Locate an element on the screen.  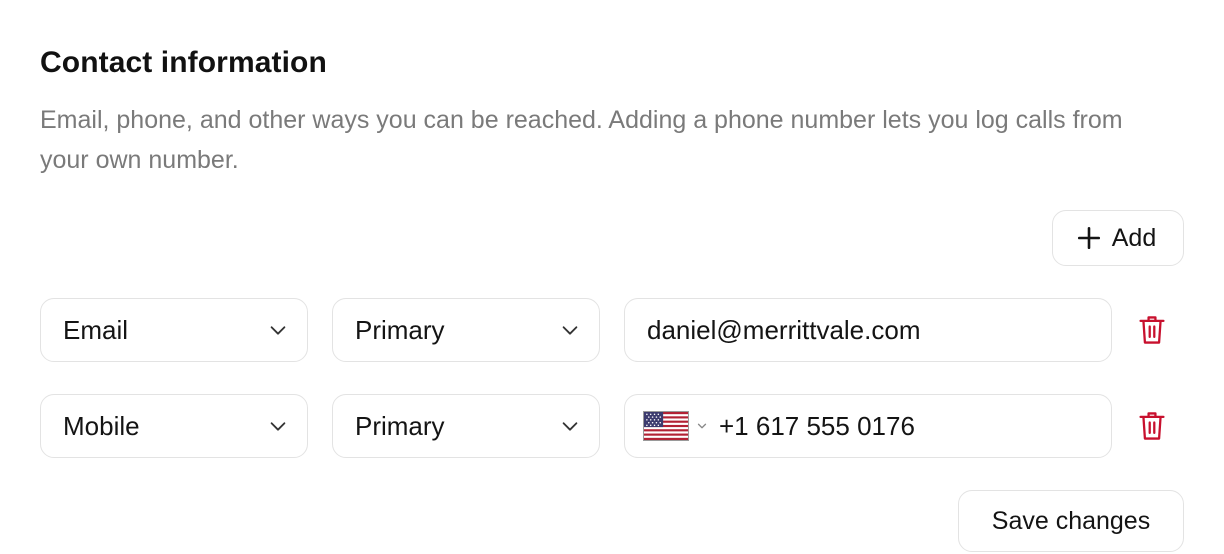
save-button-label: Save changes is located at coordinates (1071, 520).